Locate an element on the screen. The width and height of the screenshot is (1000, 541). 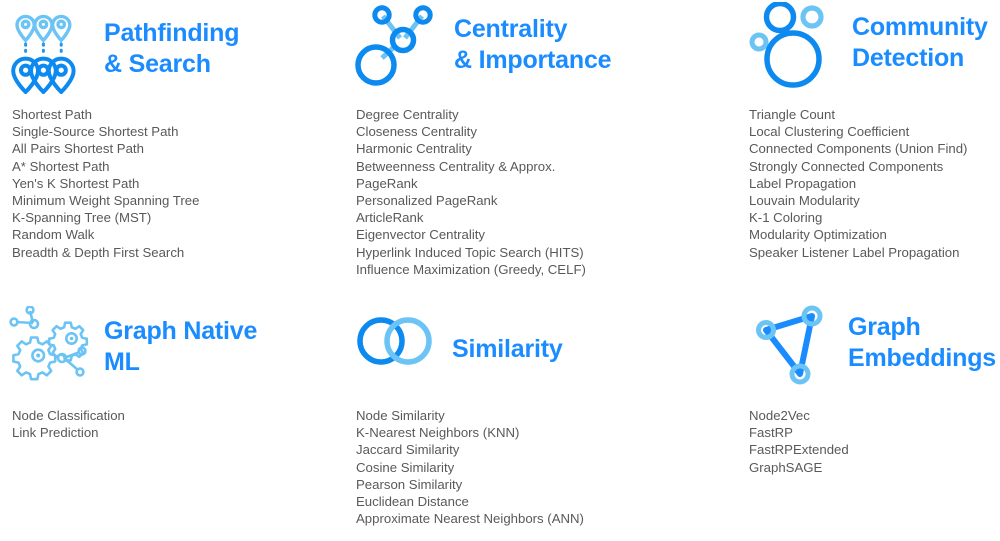
section-header: Graph Native ML is located at coordinates (132, 348).